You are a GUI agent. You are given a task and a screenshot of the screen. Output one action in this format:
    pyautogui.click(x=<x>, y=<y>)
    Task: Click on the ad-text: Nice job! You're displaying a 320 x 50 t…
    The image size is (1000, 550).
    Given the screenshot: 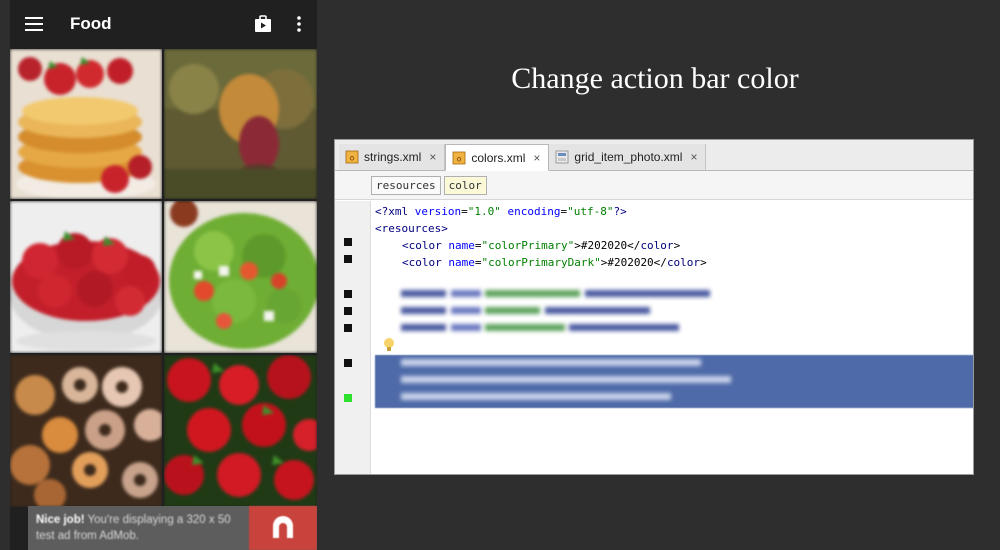 What is the action you would take?
    pyautogui.click(x=138, y=528)
    